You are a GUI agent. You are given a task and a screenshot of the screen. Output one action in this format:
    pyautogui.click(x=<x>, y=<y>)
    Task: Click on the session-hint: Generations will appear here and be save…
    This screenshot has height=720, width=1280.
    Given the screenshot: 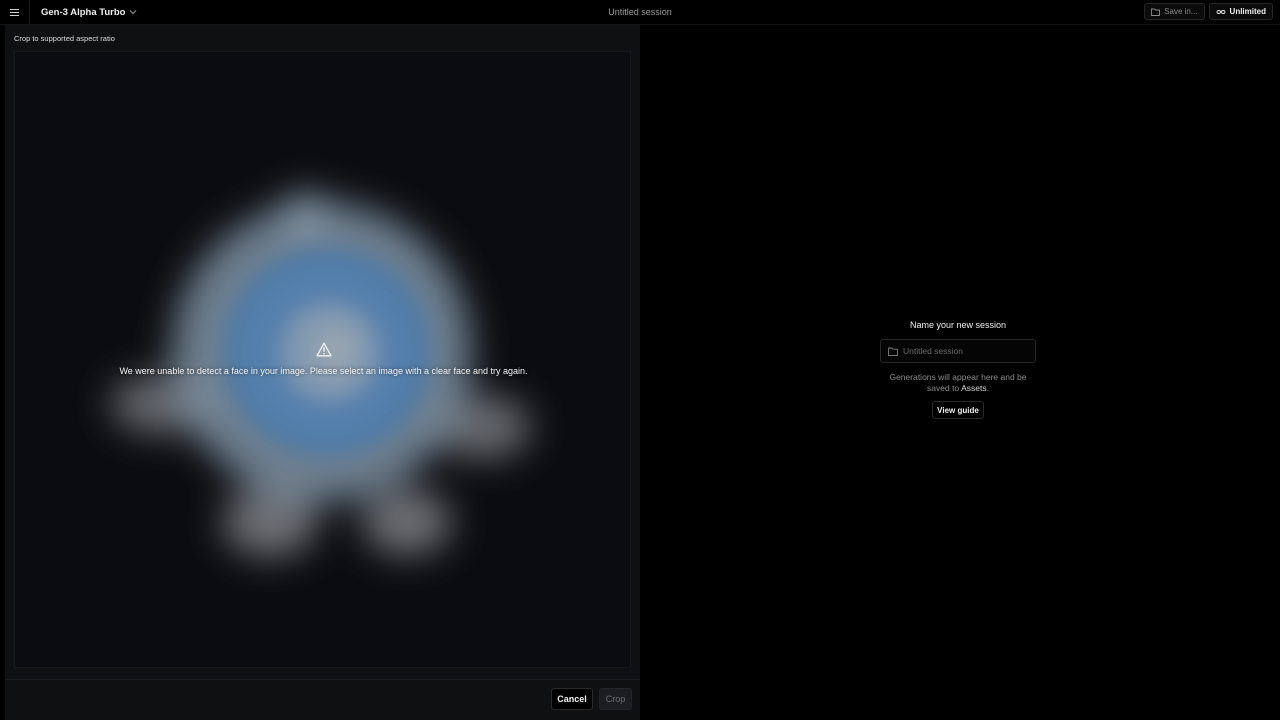 What is the action you would take?
    pyautogui.click(x=958, y=383)
    